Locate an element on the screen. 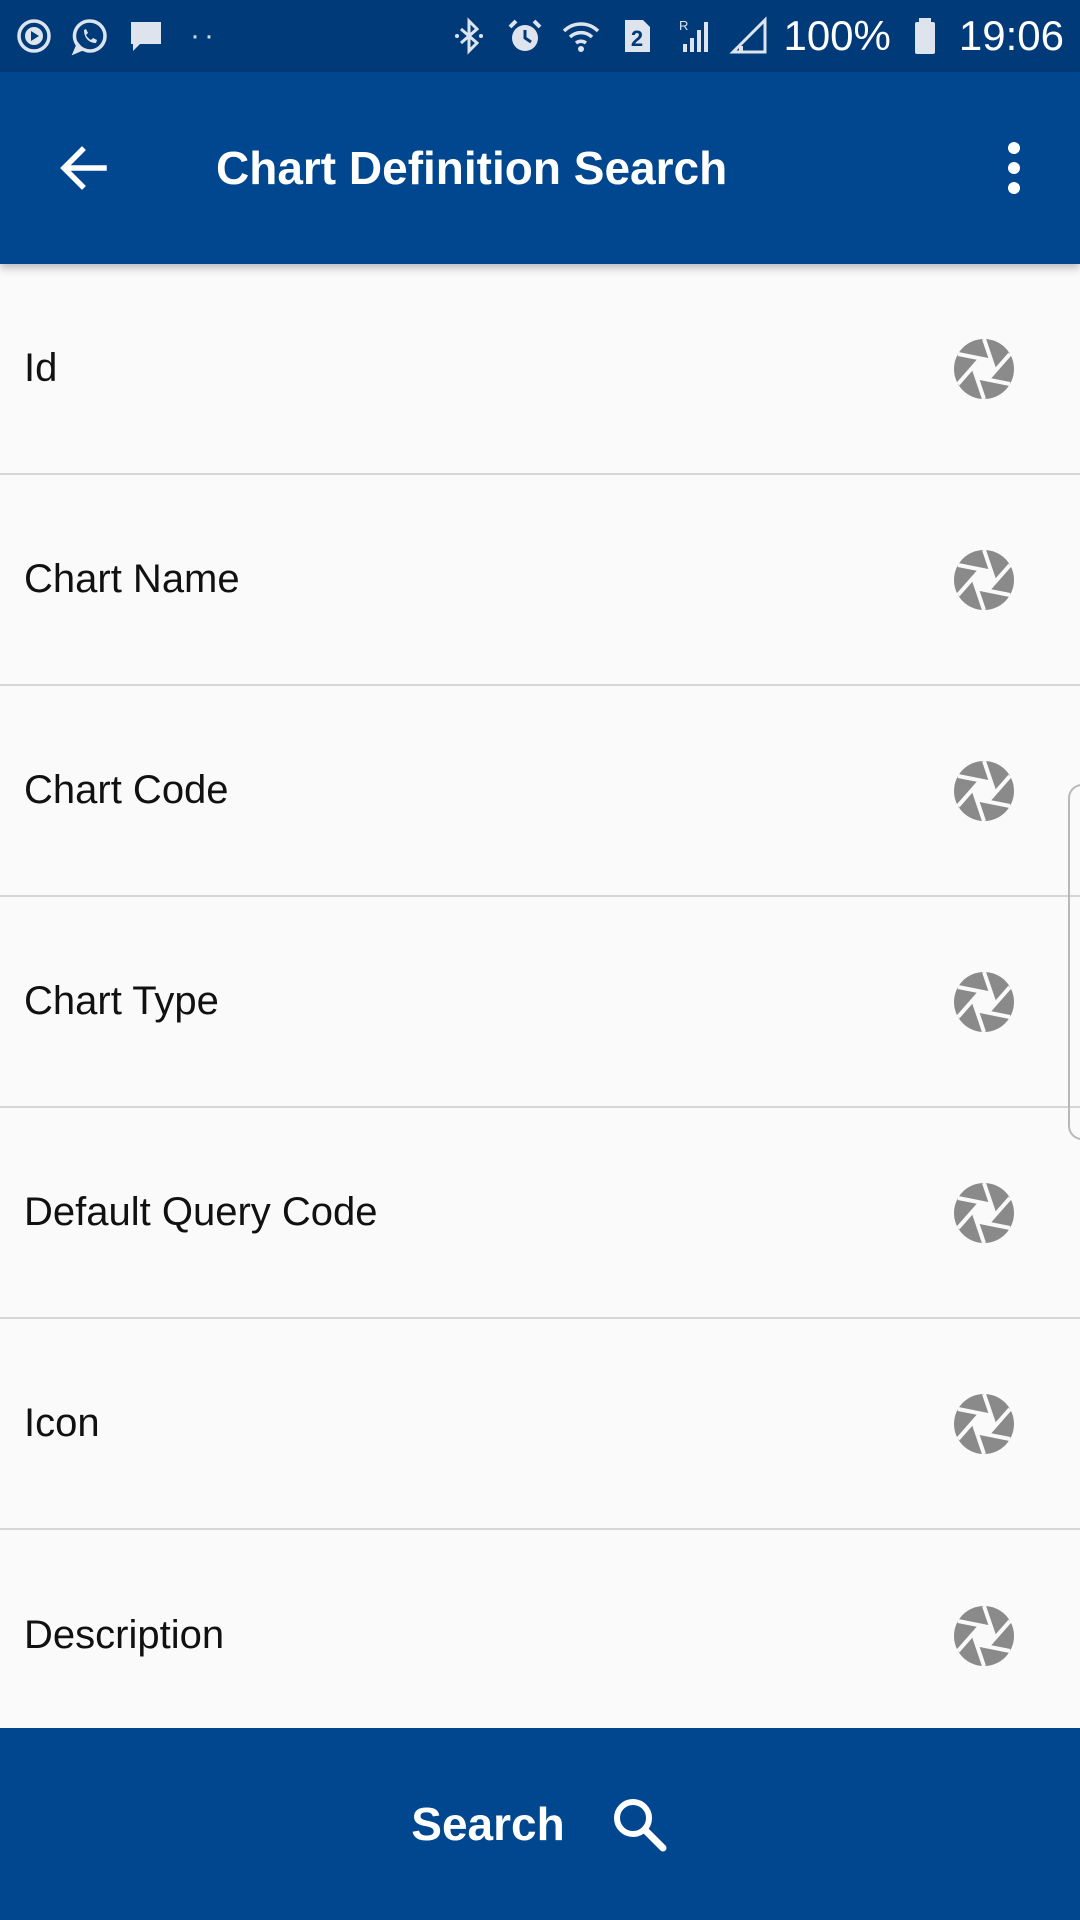 This screenshot has width=1080, height=1920. back-arrow-icon is located at coordinates (83, 168).